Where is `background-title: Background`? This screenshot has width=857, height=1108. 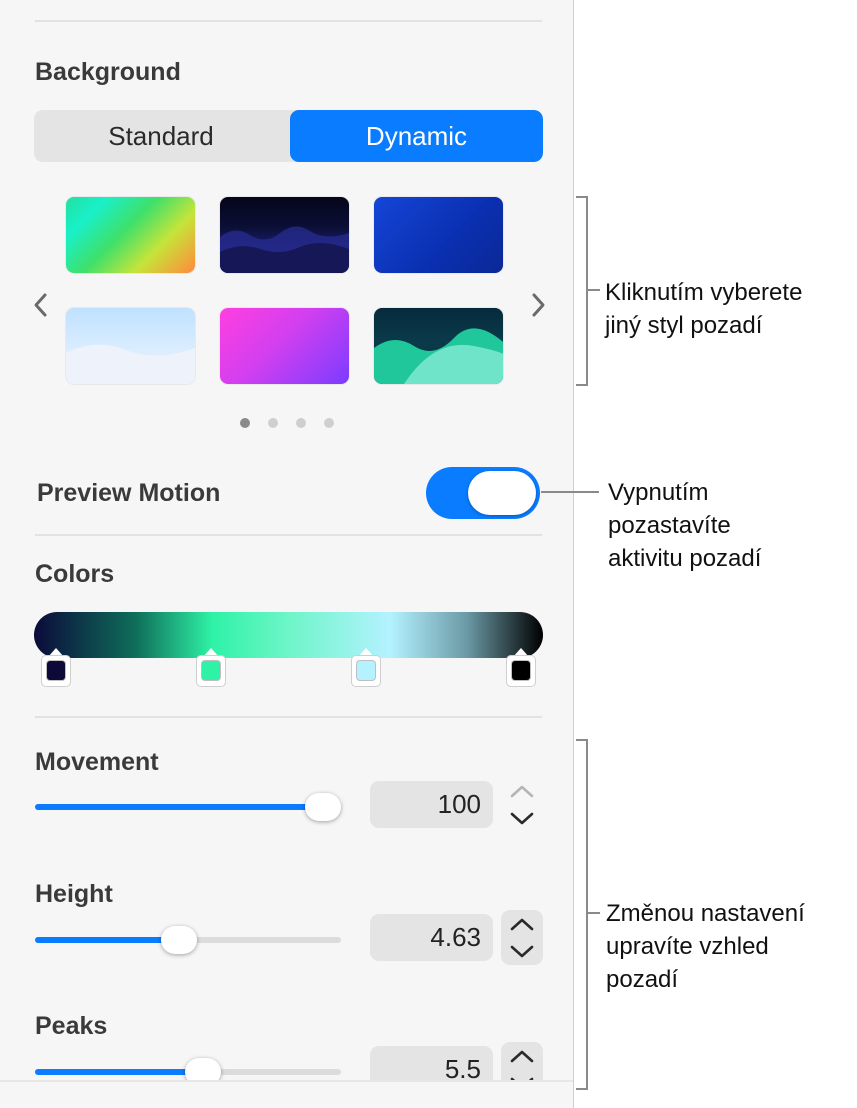 background-title: Background is located at coordinates (108, 72).